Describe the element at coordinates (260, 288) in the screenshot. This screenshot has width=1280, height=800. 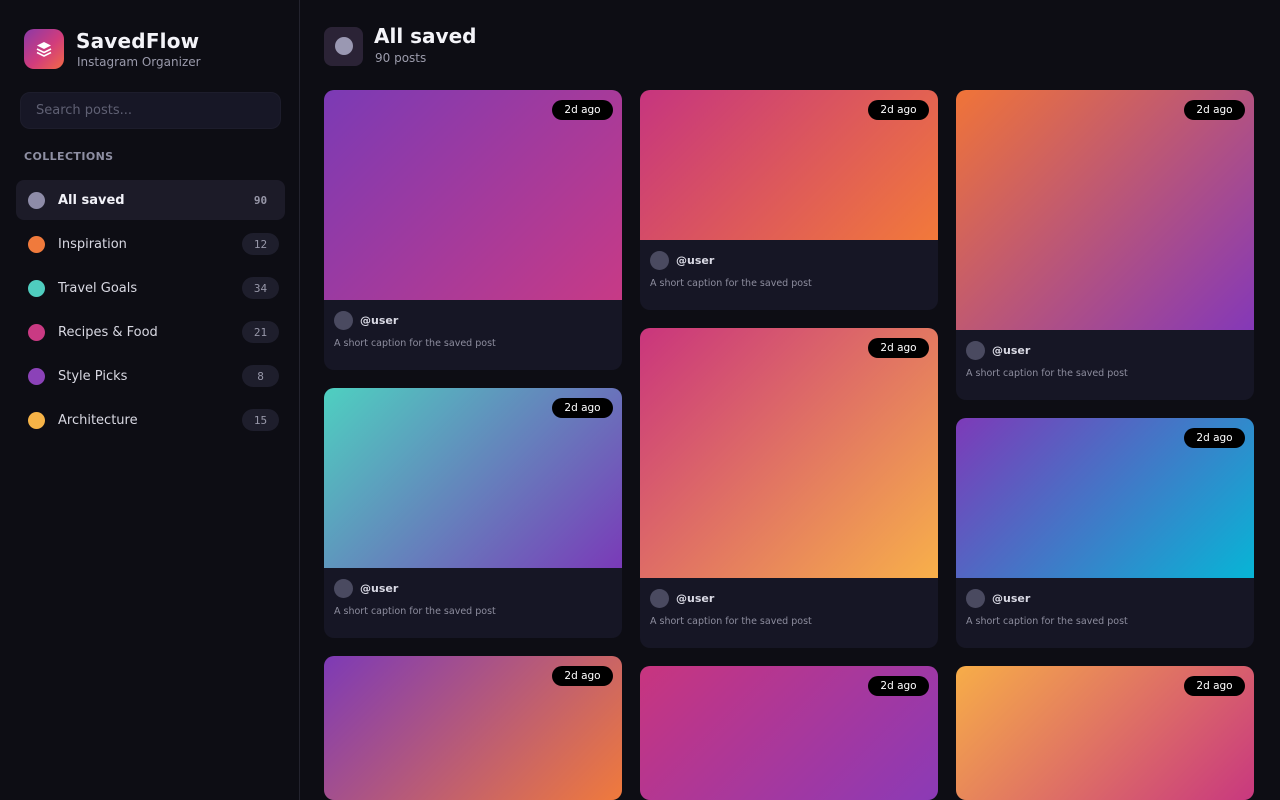
I see `collection-count: 34` at that location.